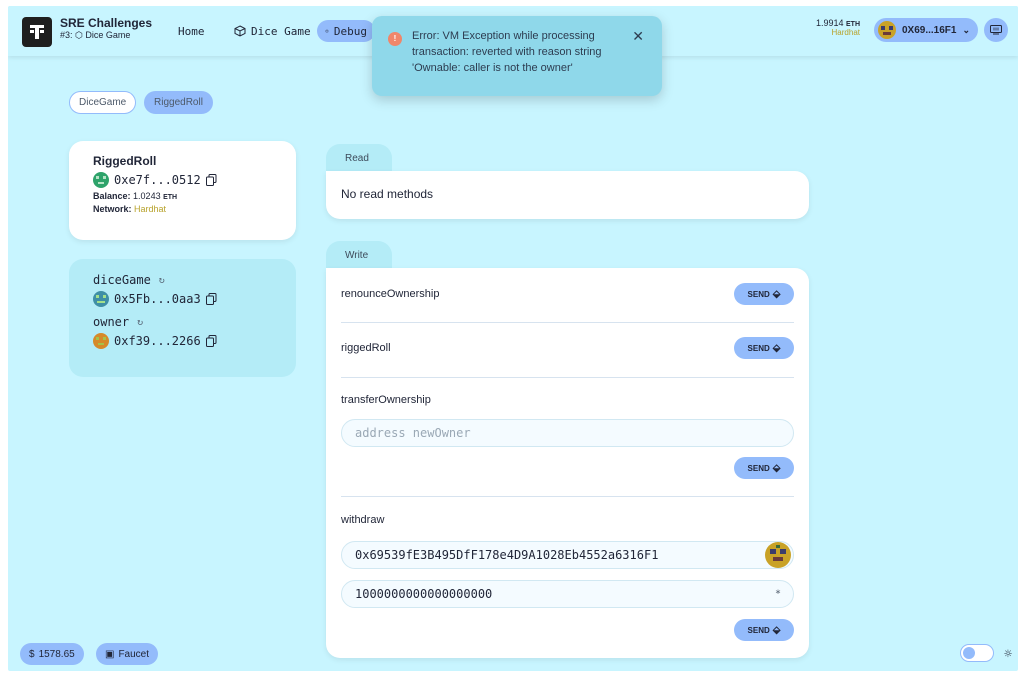 The height and width of the screenshot is (677, 1024). I want to click on account-button: 0X69...16F1 ⌄, so click(925, 30).